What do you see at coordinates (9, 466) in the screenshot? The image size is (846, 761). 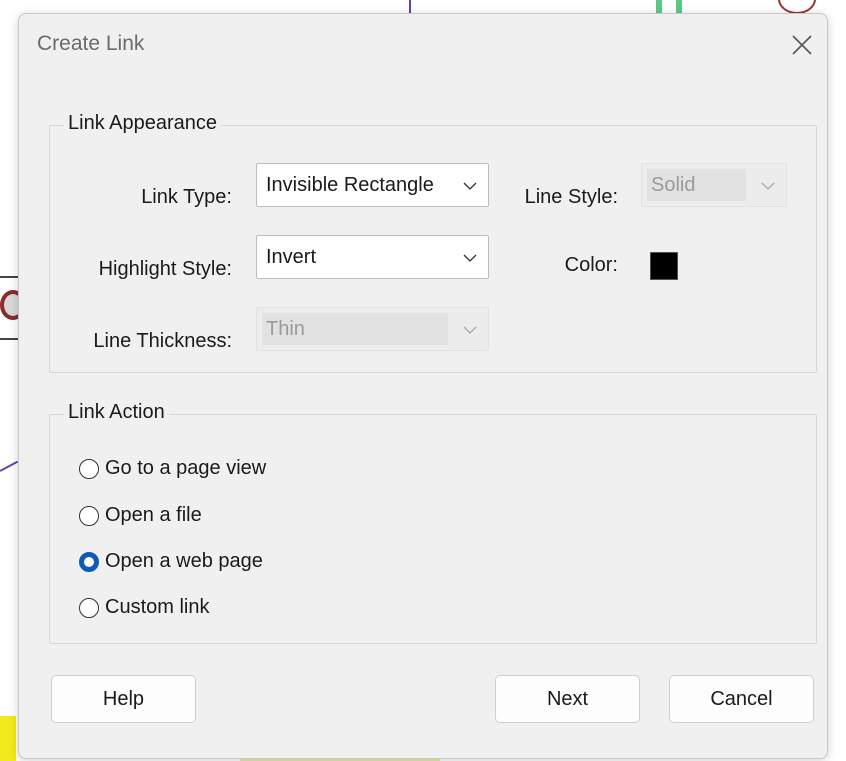 I see `background-line` at bounding box center [9, 466].